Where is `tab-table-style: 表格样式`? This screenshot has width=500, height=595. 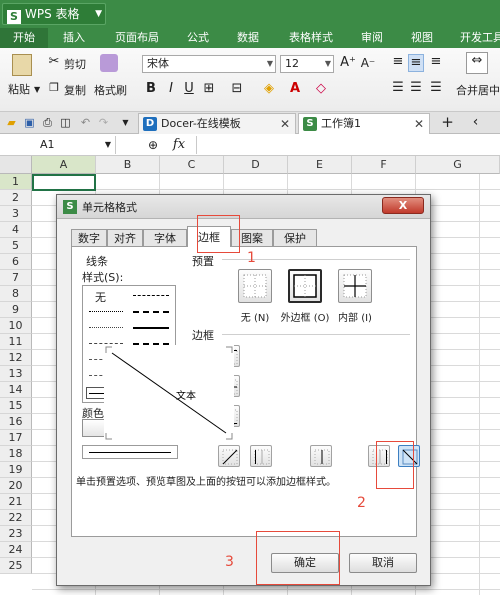 tab-table-style: 表格样式 is located at coordinates (311, 38).